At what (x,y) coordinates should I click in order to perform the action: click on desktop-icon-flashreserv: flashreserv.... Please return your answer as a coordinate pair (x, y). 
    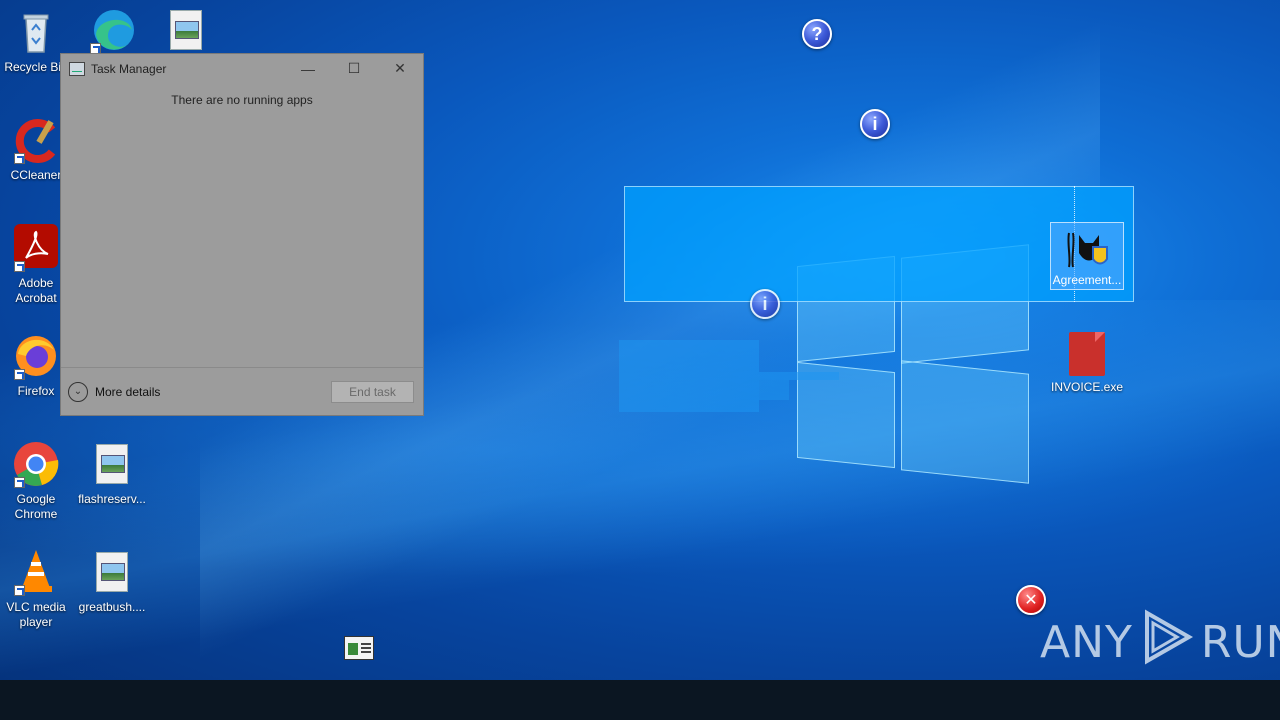
    Looking at the image, I should click on (112, 473).